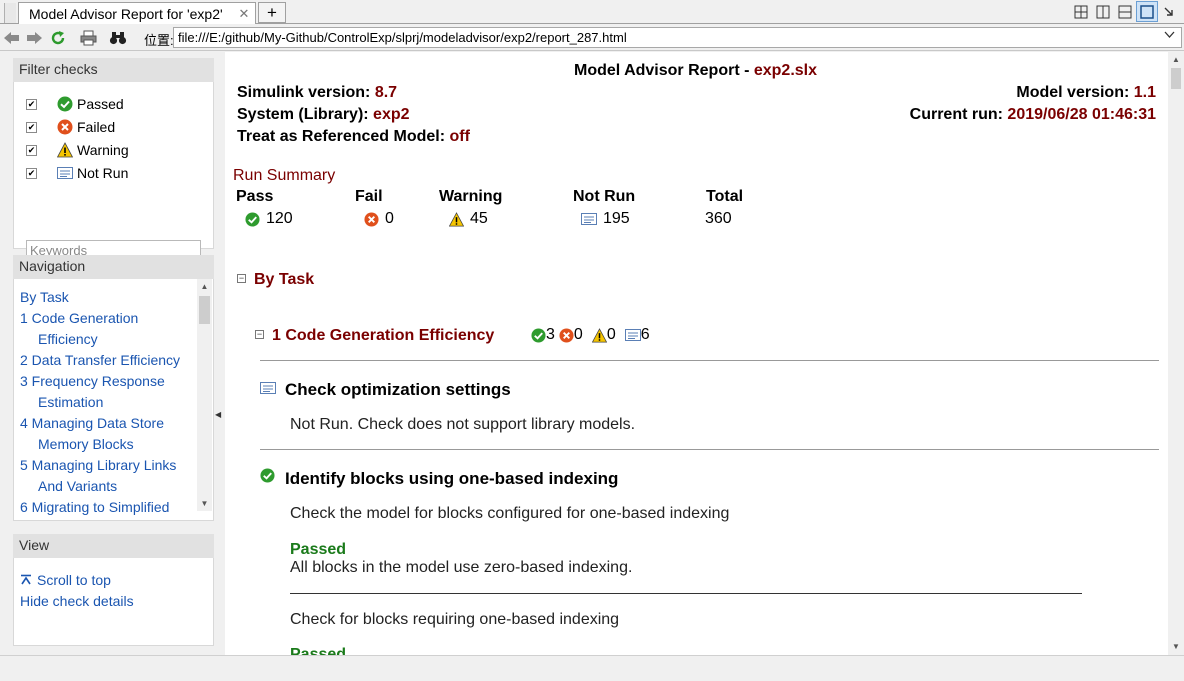 The height and width of the screenshot is (681, 1184). Describe the element at coordinates (92, 381) in the screenshot. I see `nav-frequency-response: 3 Frequency Response` at that location.